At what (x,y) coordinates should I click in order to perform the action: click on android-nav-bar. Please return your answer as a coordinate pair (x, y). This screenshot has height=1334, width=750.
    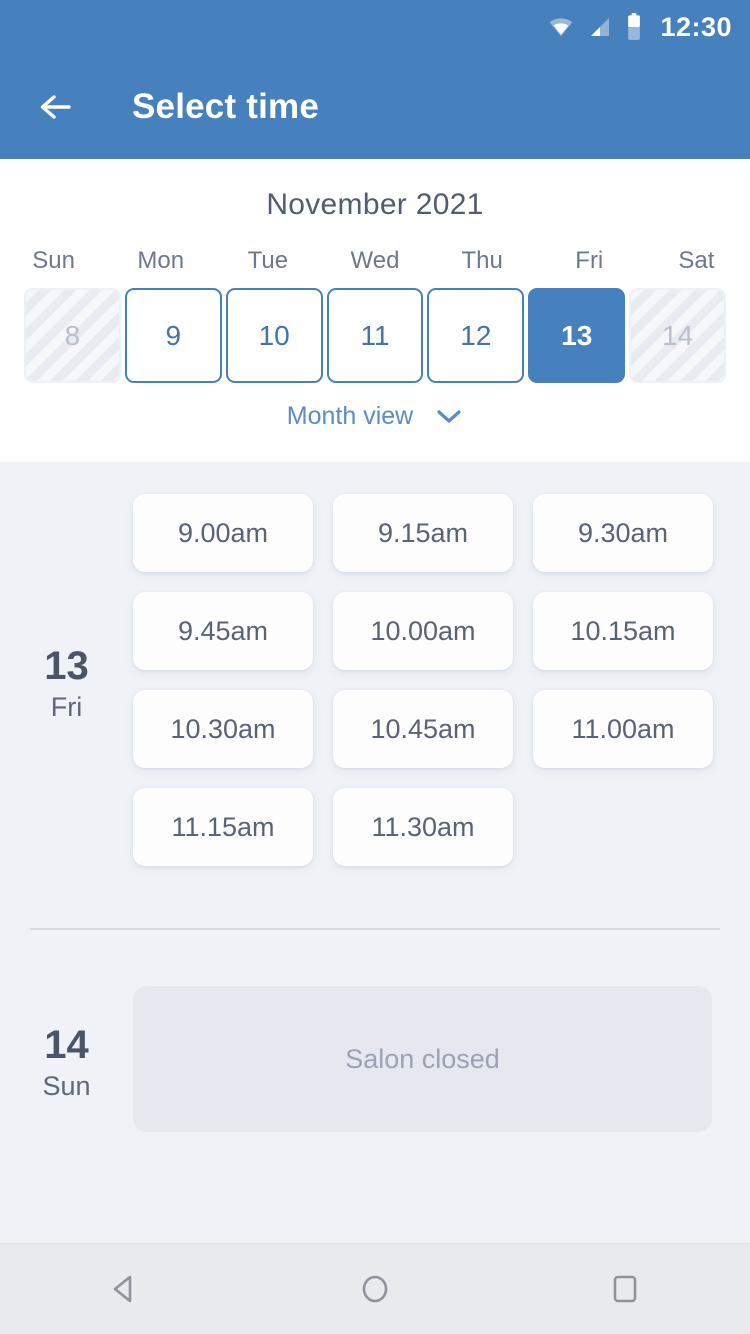
    Looking at the image, I should click on (375, 1288).